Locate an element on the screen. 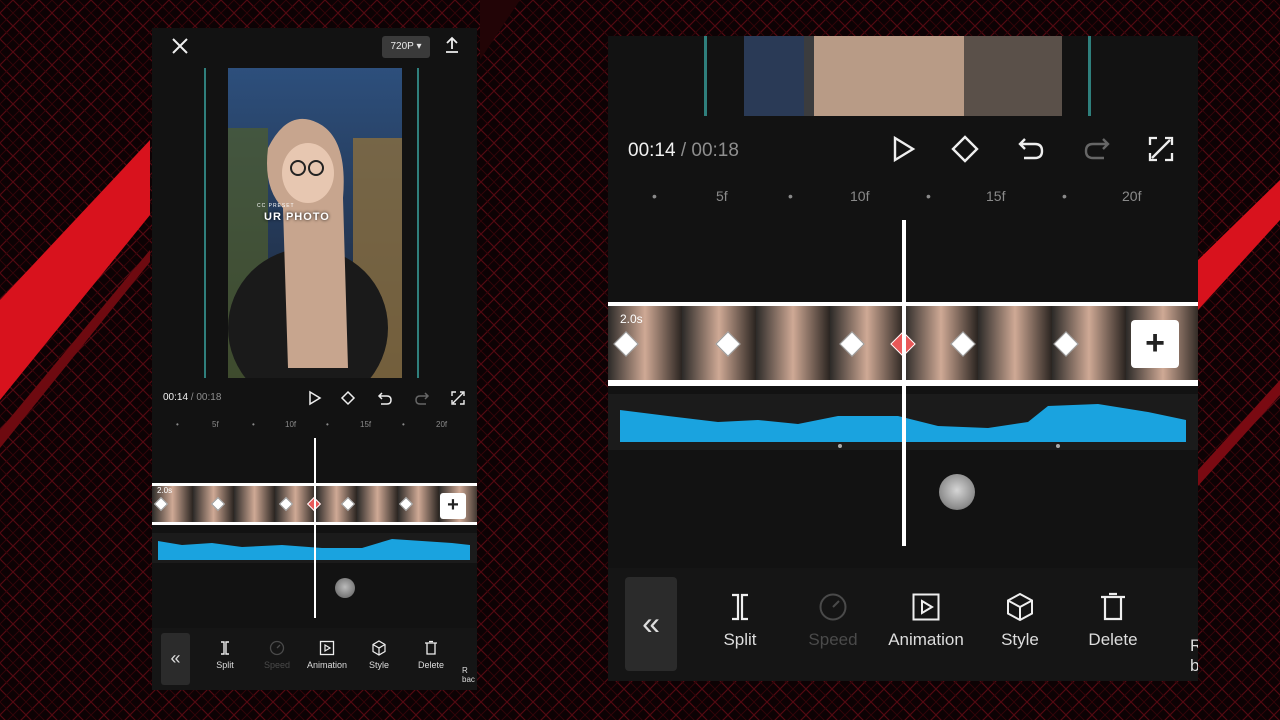 This screenshot has height=720, width=1280. preview-canvas is located at coordinates (315, 223).